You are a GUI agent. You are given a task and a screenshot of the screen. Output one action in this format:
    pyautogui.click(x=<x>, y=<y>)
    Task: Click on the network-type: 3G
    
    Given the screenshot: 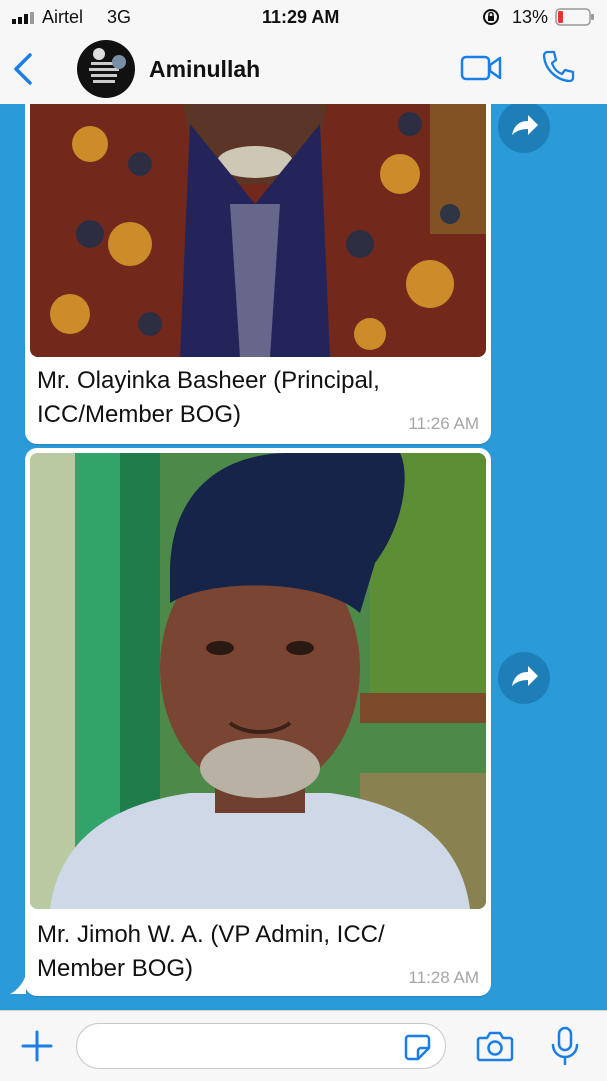 What is the action you would take?
    pyautogui.click(x=119, y=17)
    